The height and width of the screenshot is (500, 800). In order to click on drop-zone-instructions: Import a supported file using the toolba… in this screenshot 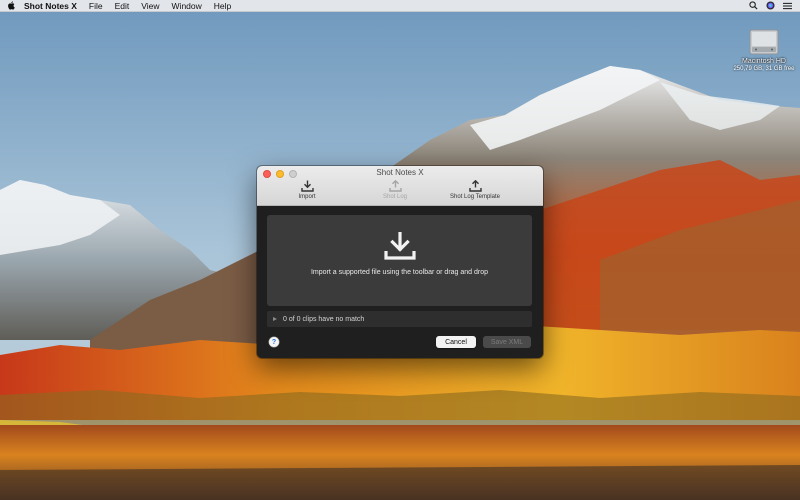, I will do `click(399, 272)`.